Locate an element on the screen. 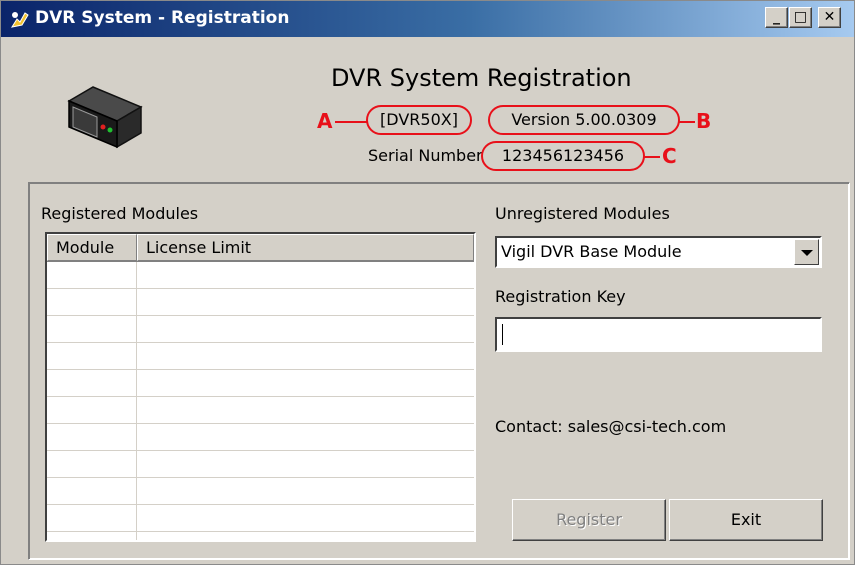 The height and width of the screenshot is (567, 857). dvr-device-icon is located at coordinates (105, 117).